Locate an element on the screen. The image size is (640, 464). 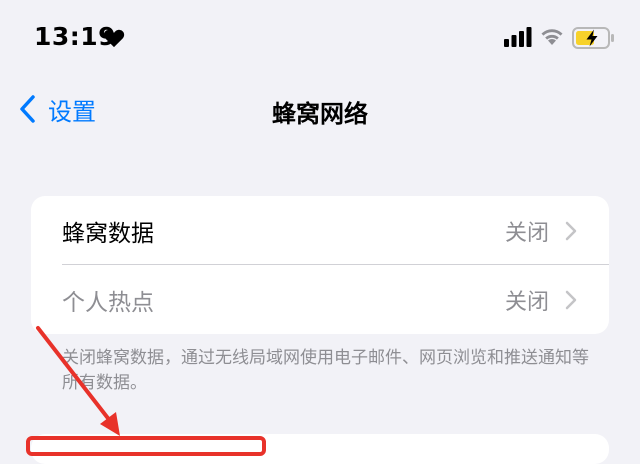
page-title: 蜂窝网络 is located at coordinates (320, 114).